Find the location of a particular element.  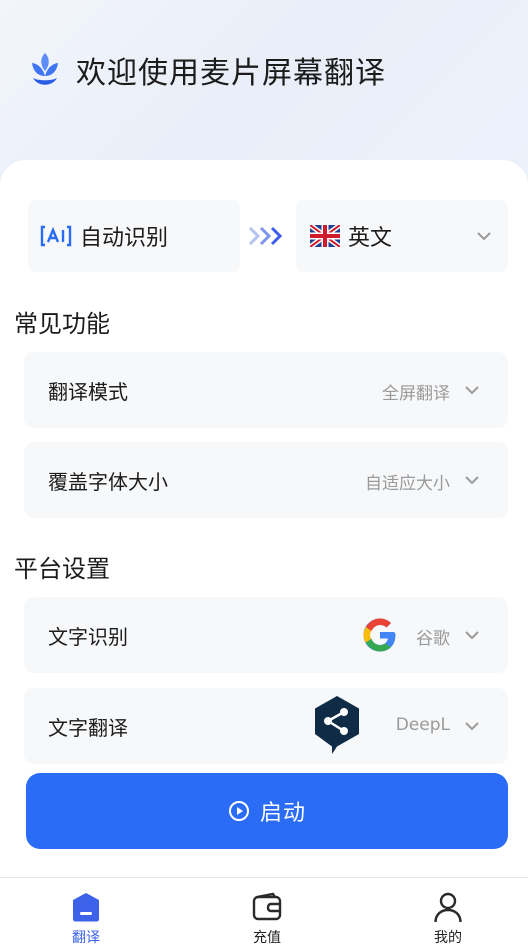

target-language-selector: 英文 is located at coordinates (402, 236).